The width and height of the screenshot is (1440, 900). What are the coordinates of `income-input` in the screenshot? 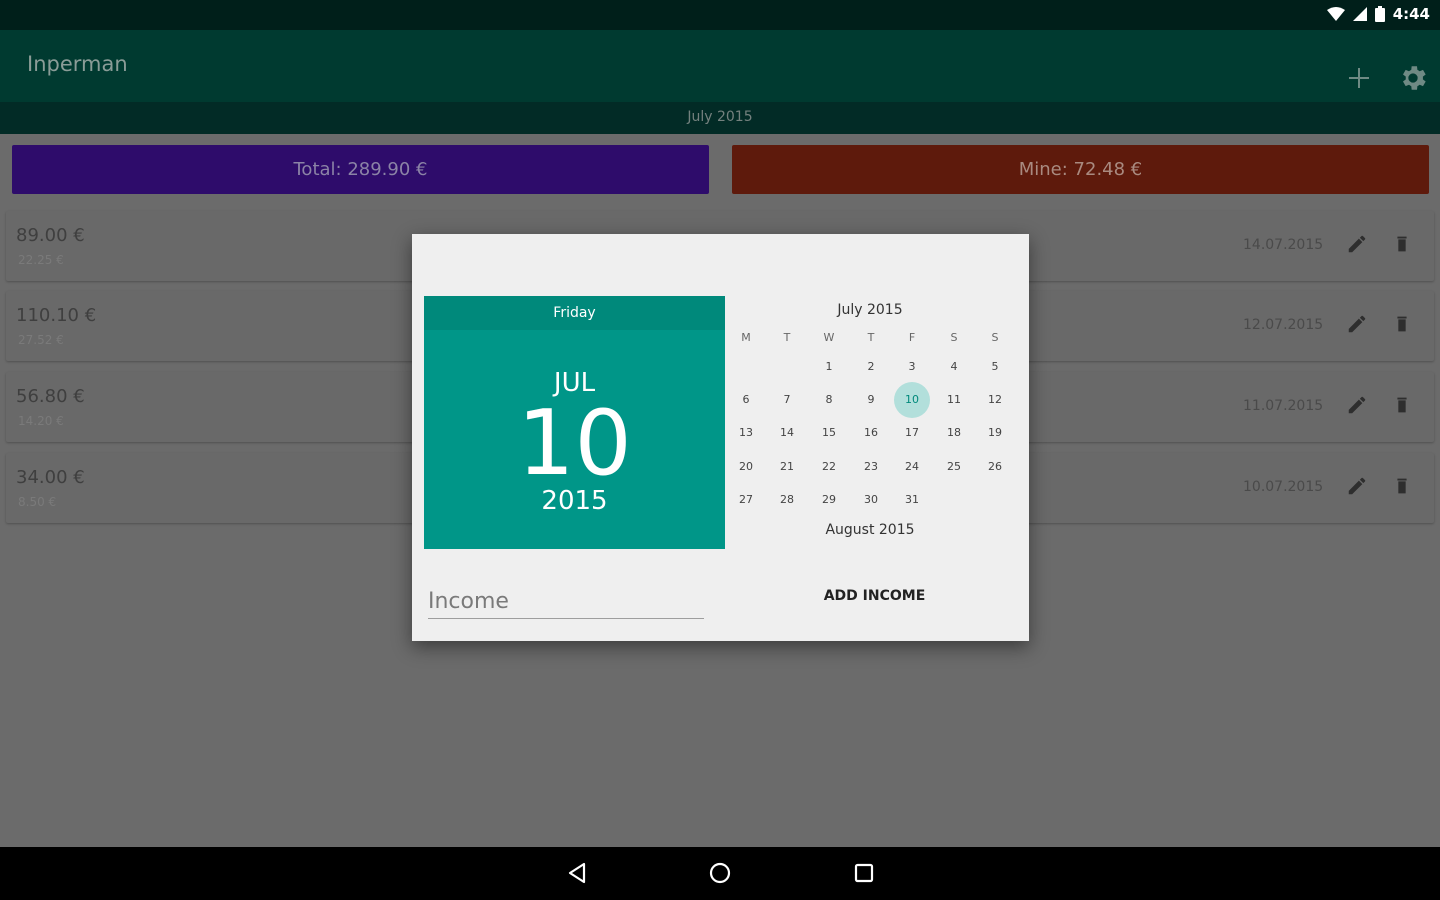 It's located at (566, 602).